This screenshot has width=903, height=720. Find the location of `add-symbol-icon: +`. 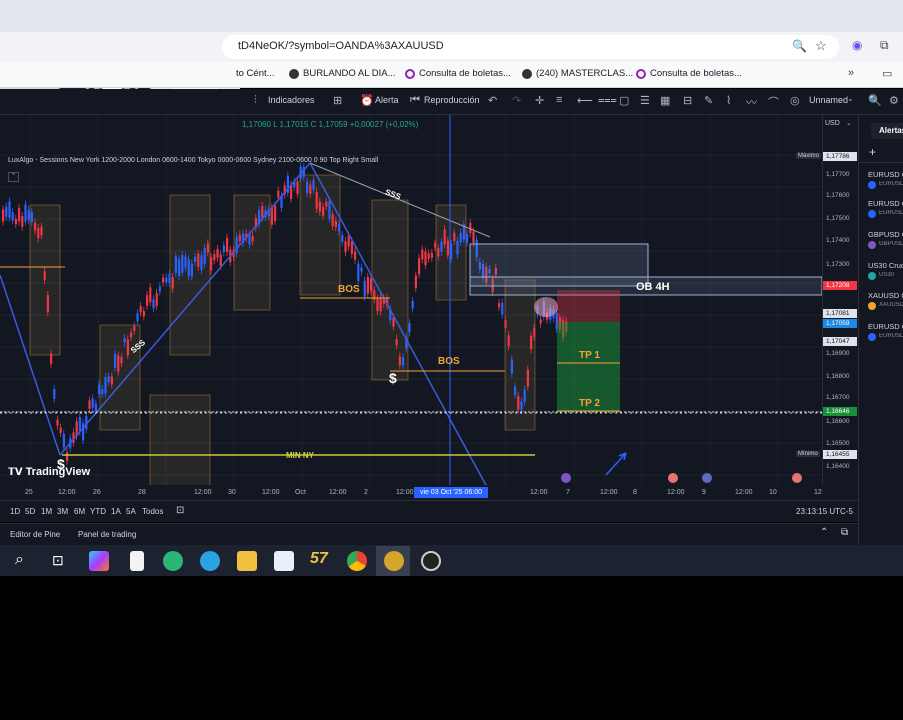

add-symbol-icon: + is located at coordinates (872, 152).